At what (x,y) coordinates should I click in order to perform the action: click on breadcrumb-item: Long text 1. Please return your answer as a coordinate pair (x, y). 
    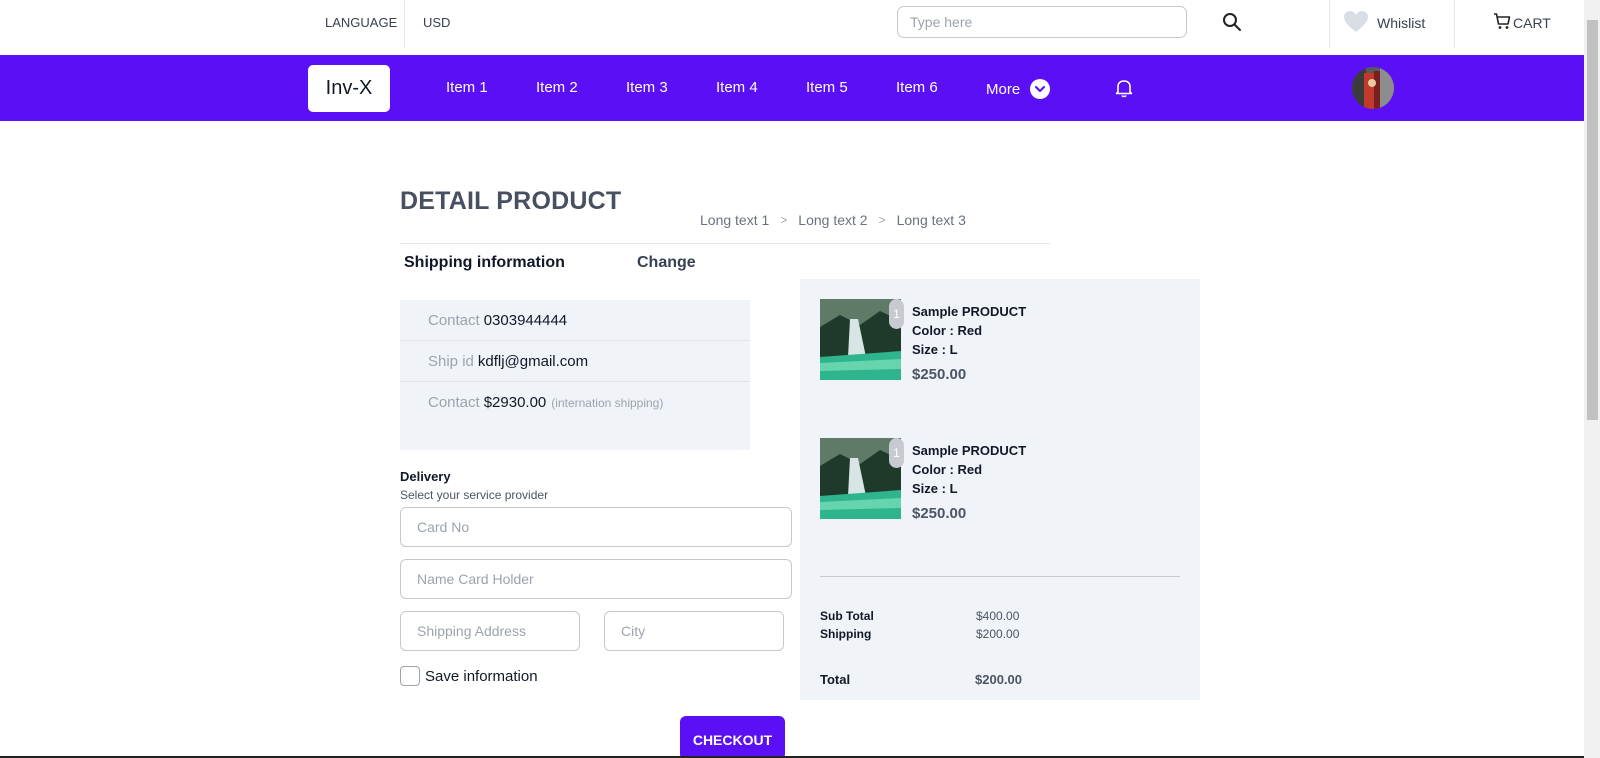
    Looking at the image, I should click on (734, 220).